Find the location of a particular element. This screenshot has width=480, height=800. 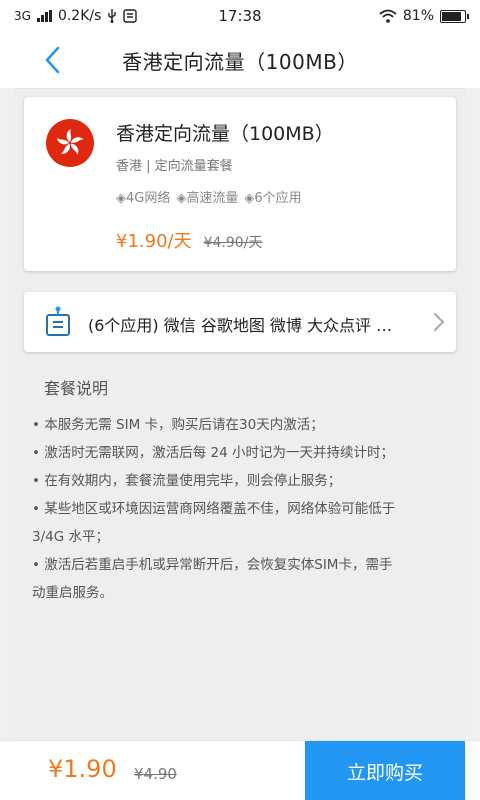

description-item: 动重启服务。 is located at coordinates (72, 593).